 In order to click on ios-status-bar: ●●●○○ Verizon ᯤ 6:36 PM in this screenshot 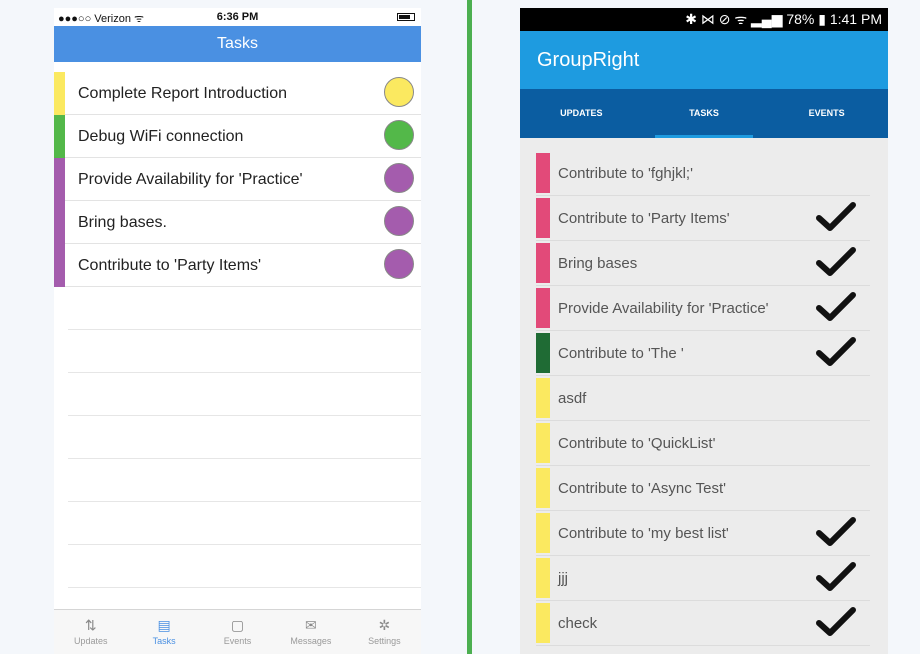, I will do `click(237, 17)`.